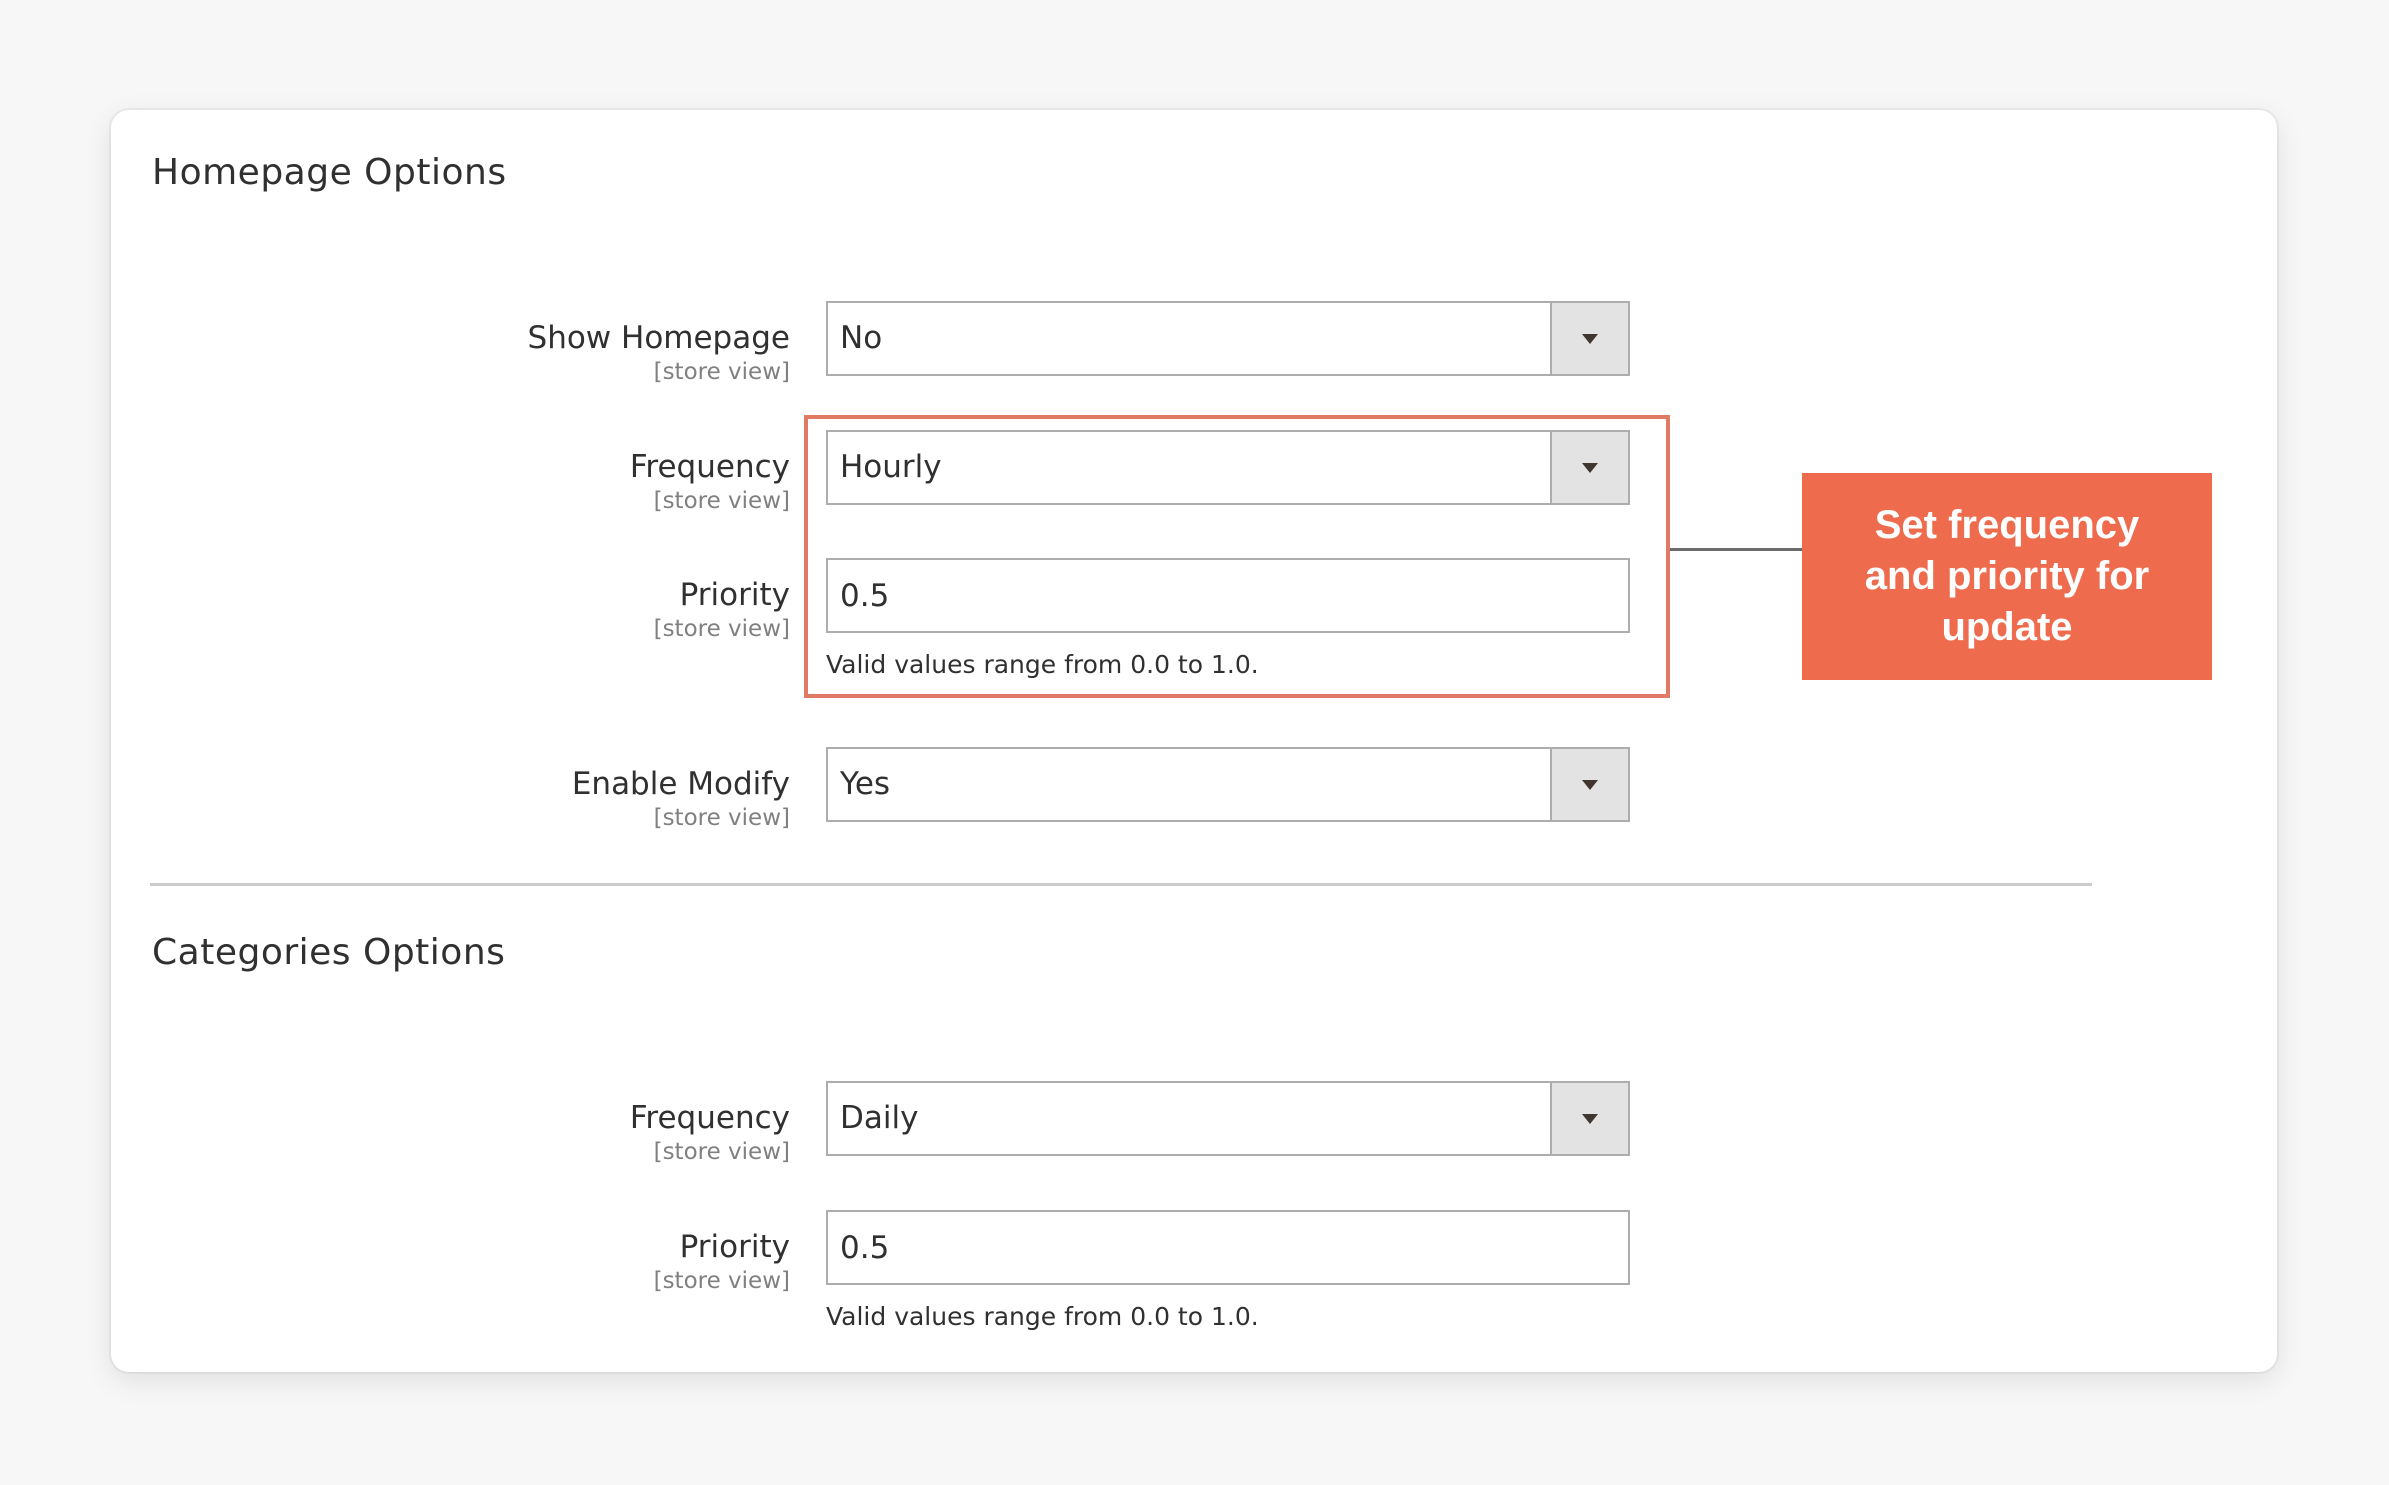 This screenshot has height=1485, width=2389. What do you see at coordinates (721, 818) in the screenshot?
I see `enable-modify-scope: [store view]` at bounding box center [721, 818].